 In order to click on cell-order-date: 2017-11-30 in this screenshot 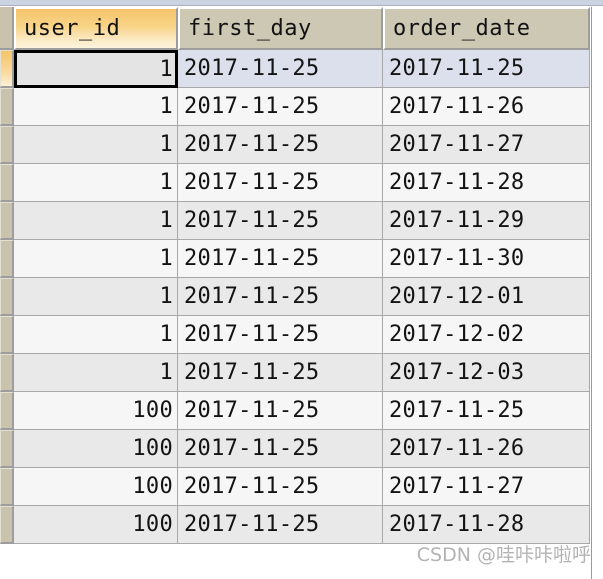, I will do `click(486, 259)`.